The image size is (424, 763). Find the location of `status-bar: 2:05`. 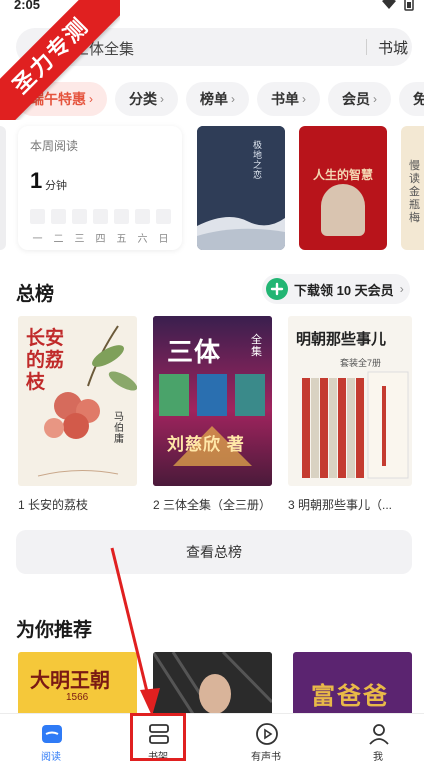

status-bar: 2:05 is located at coordinates (212, 7).